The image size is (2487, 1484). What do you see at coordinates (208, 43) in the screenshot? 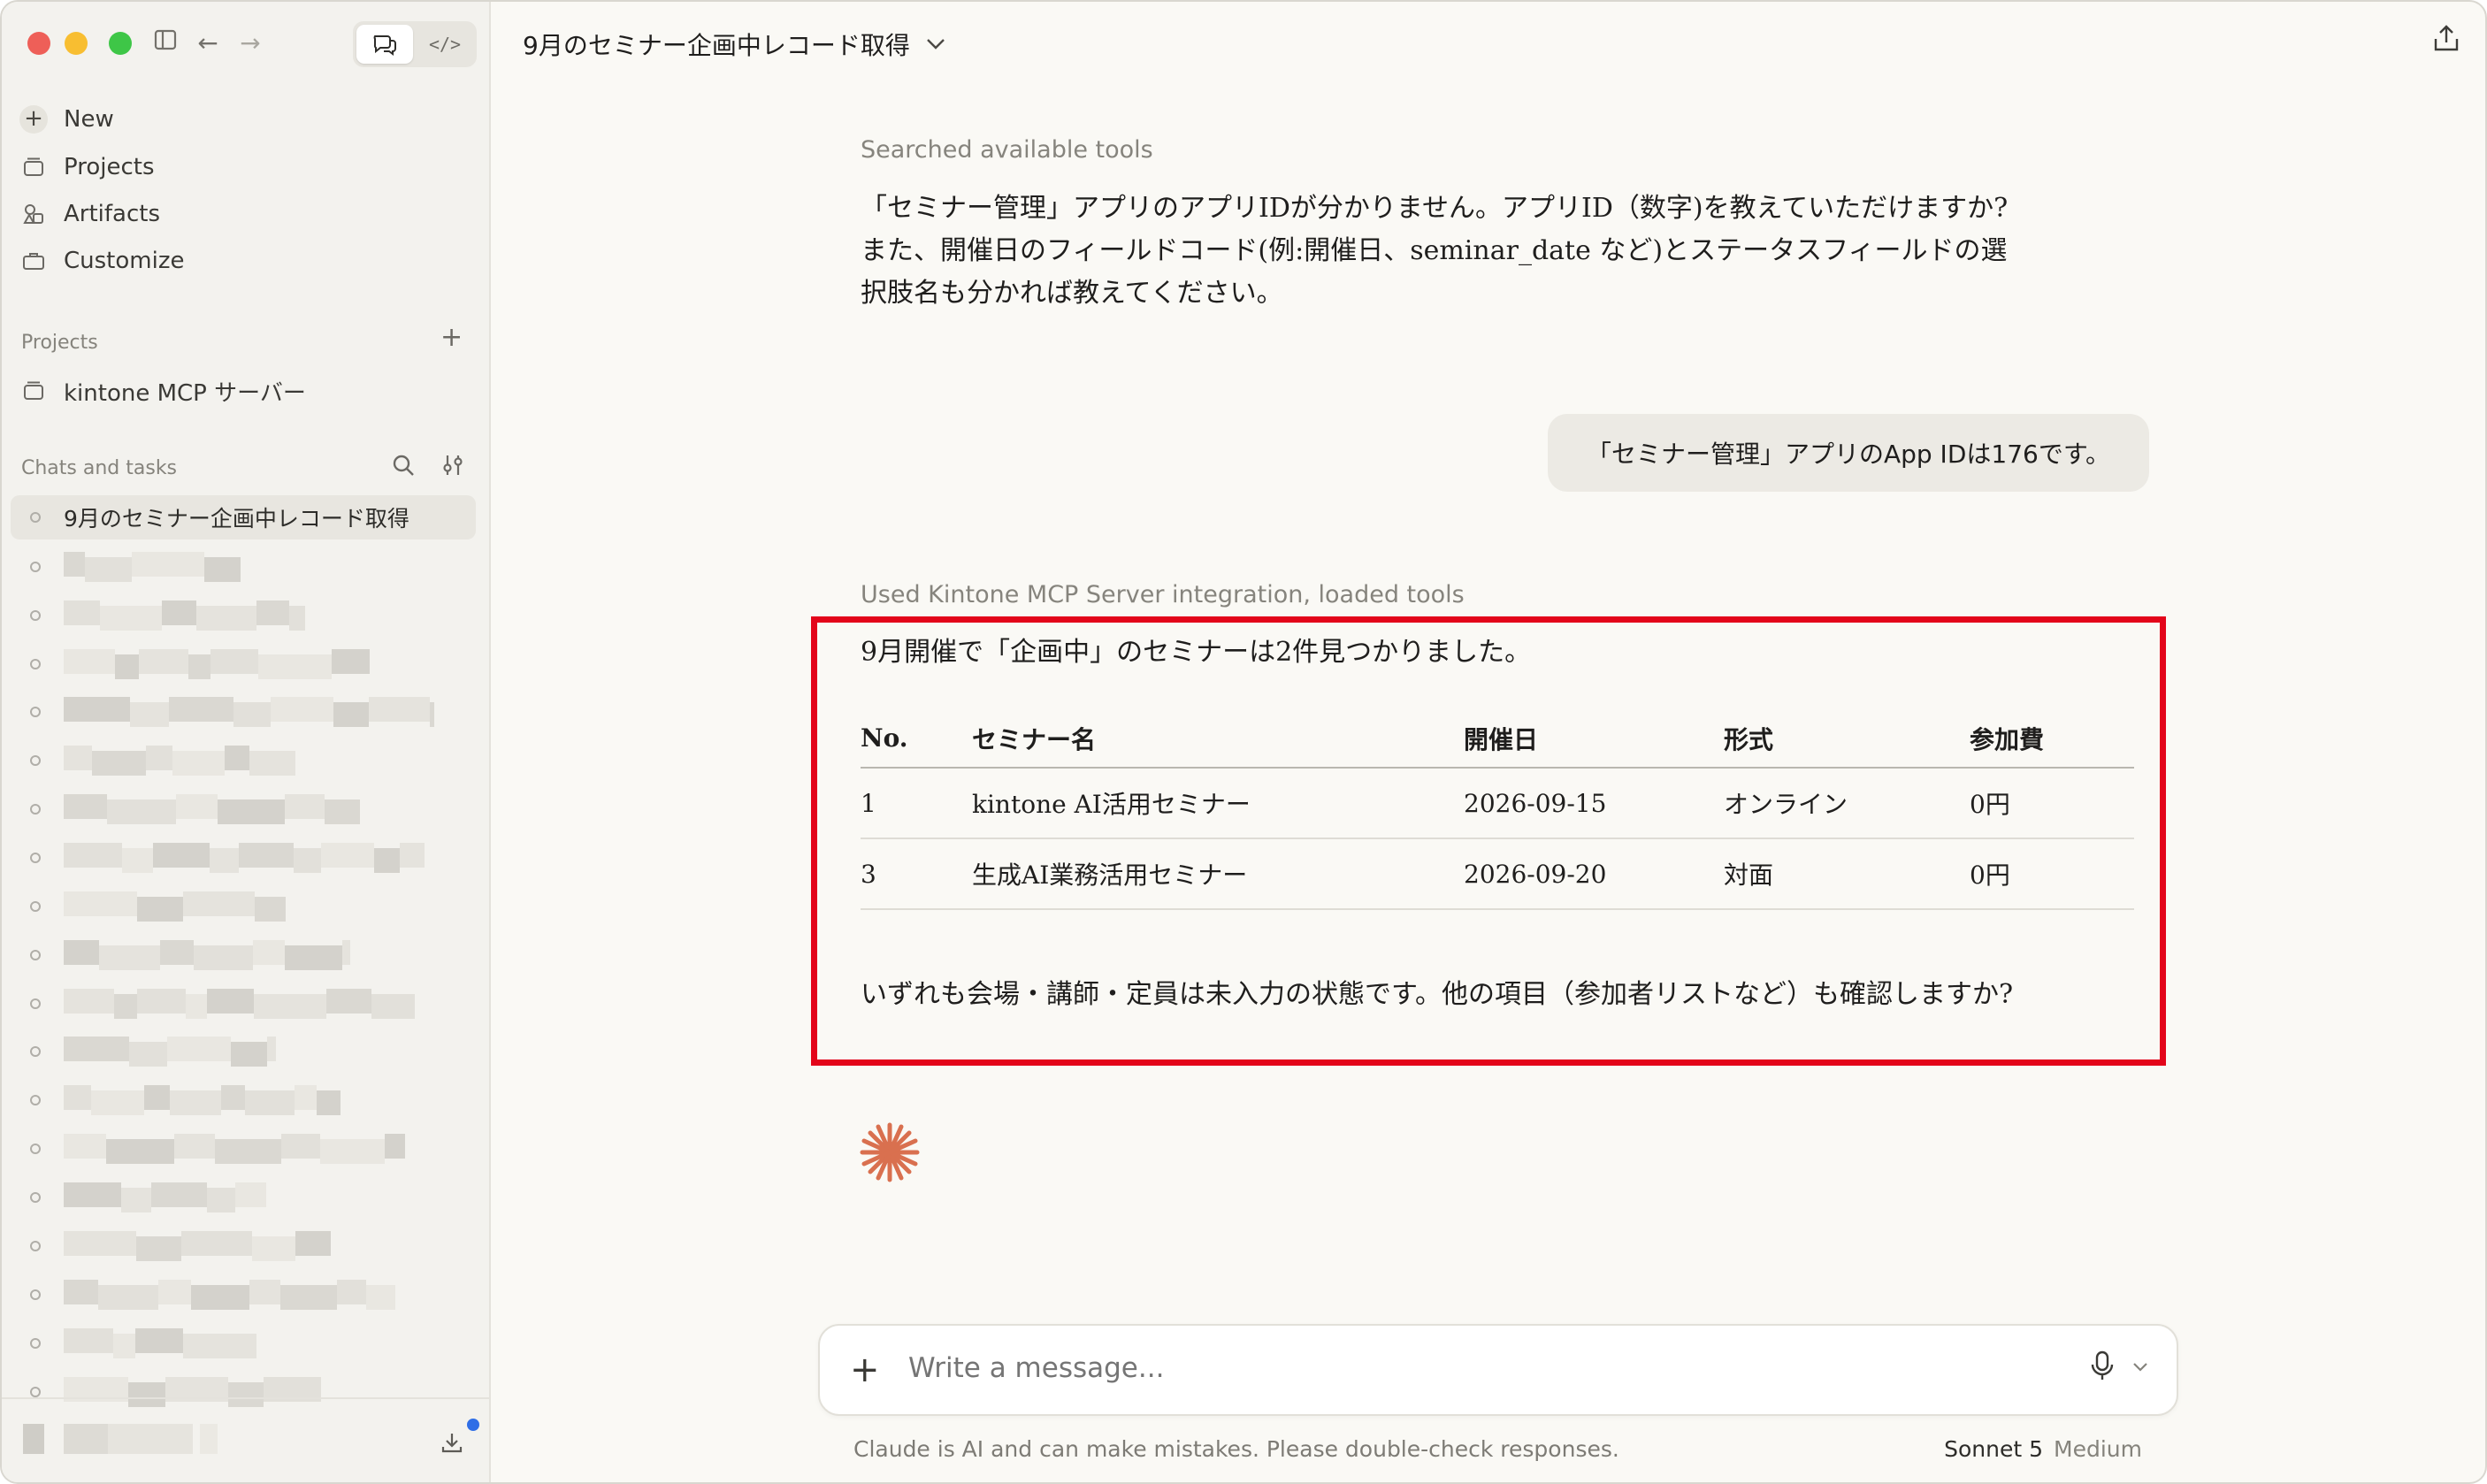
I see `back-arrow-icon: ←` at bounding box center [208, 43].